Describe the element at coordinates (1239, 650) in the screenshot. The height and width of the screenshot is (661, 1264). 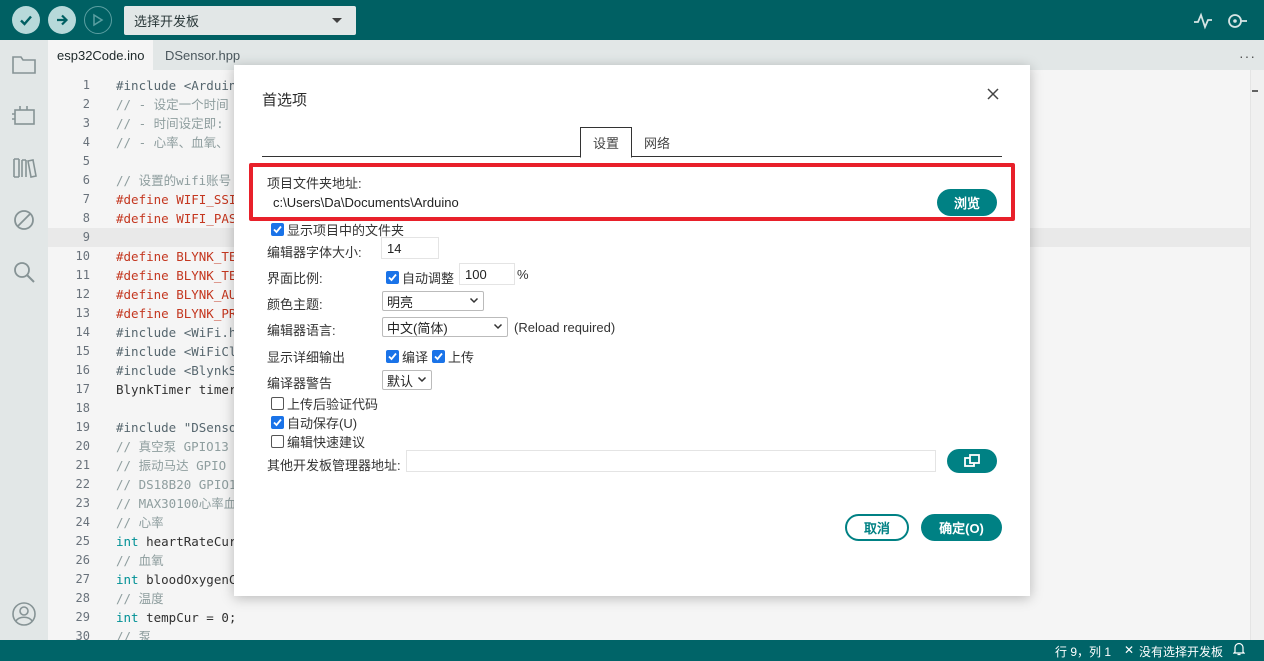
I see `bell-icon` at that location.